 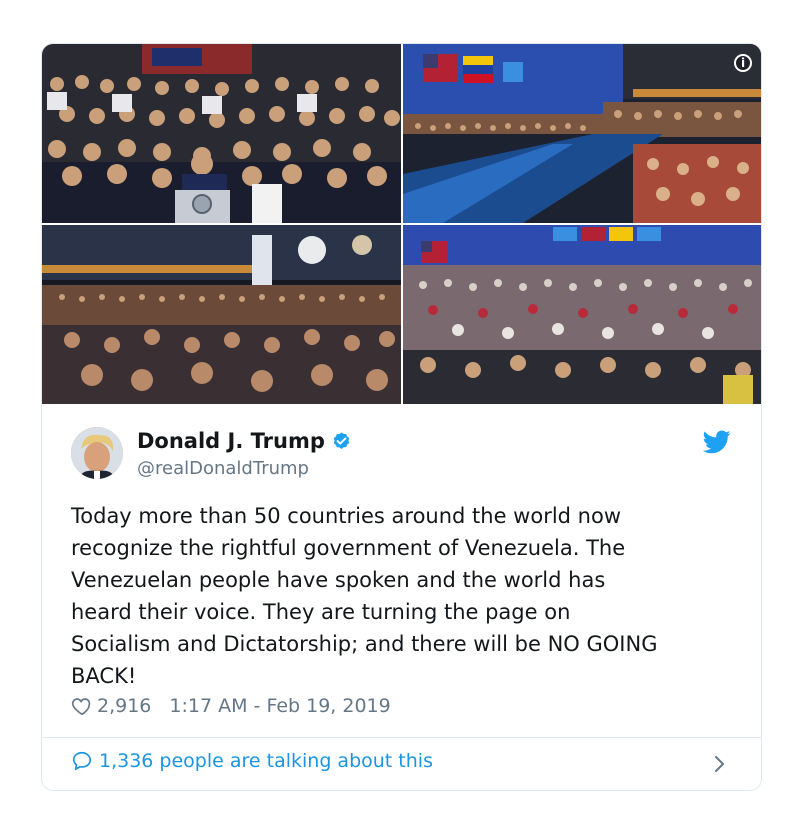 I want to click on photo-arena-floor, so click(x=582, y=314).